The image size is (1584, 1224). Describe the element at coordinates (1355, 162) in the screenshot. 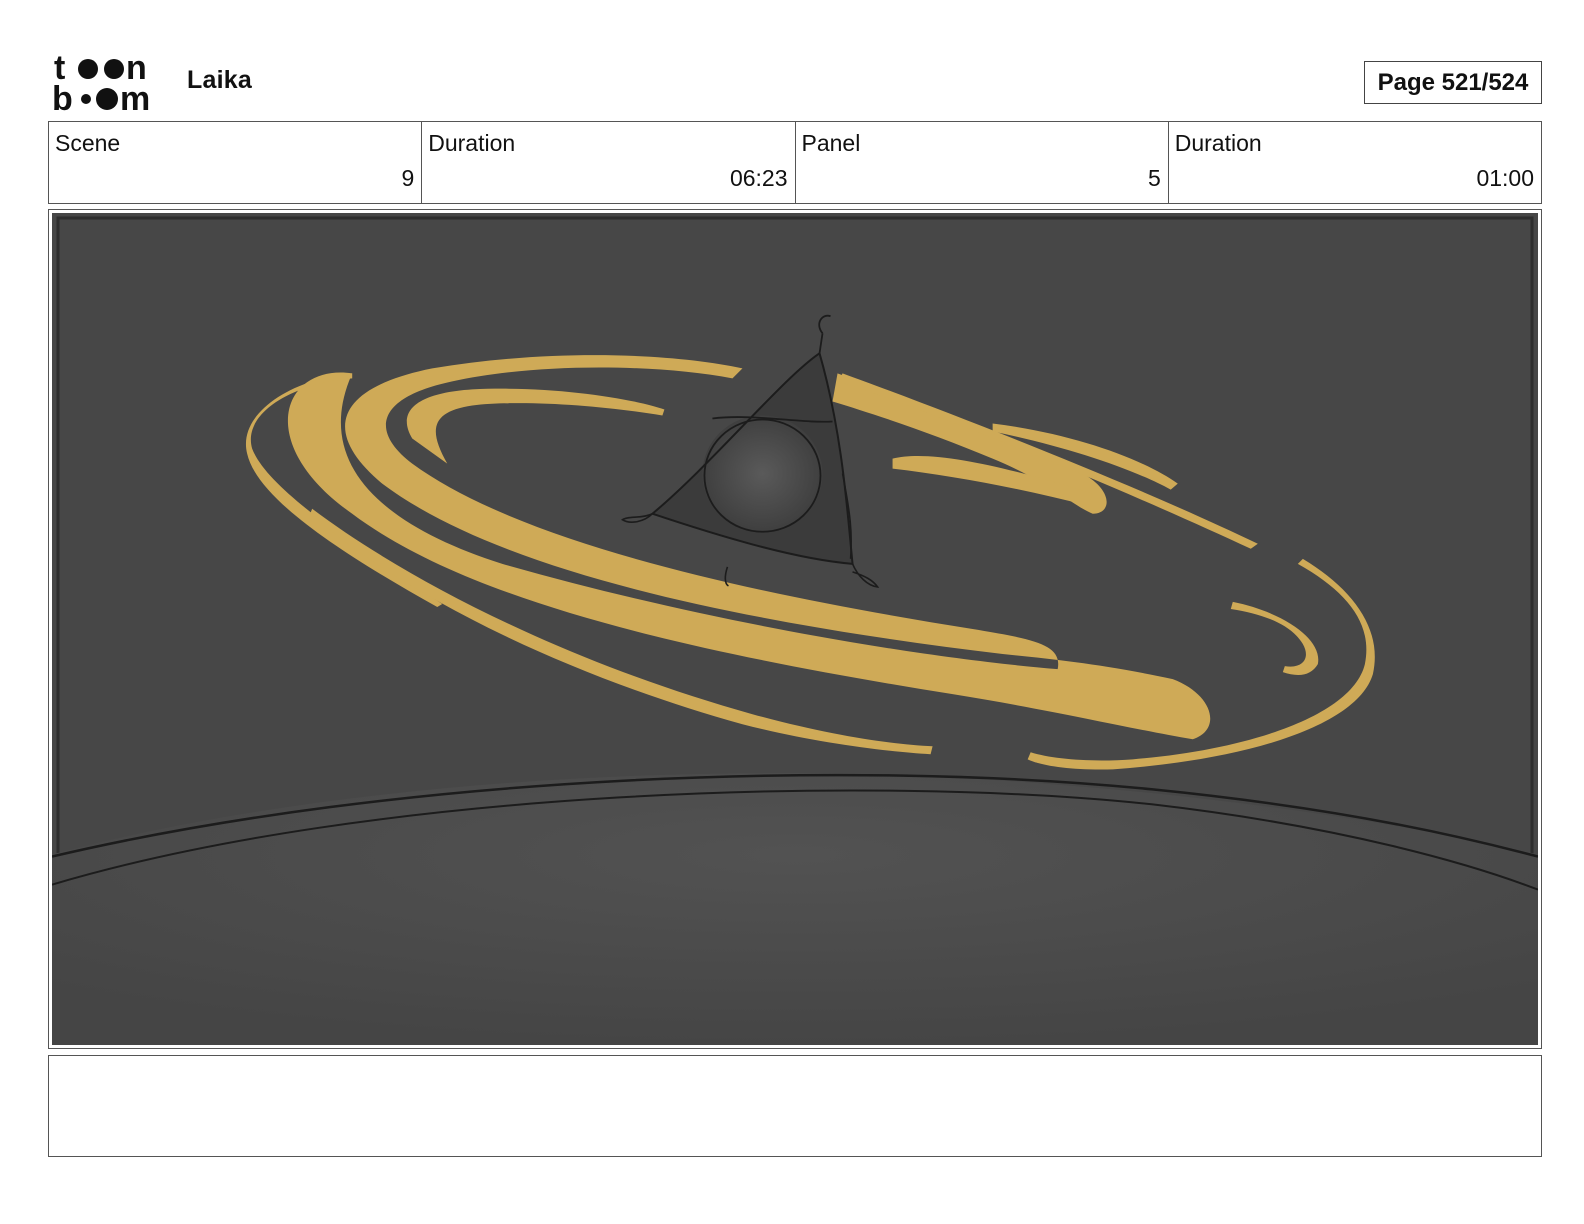

I see `panel-duration-cell: Duration 01:00` at that location.